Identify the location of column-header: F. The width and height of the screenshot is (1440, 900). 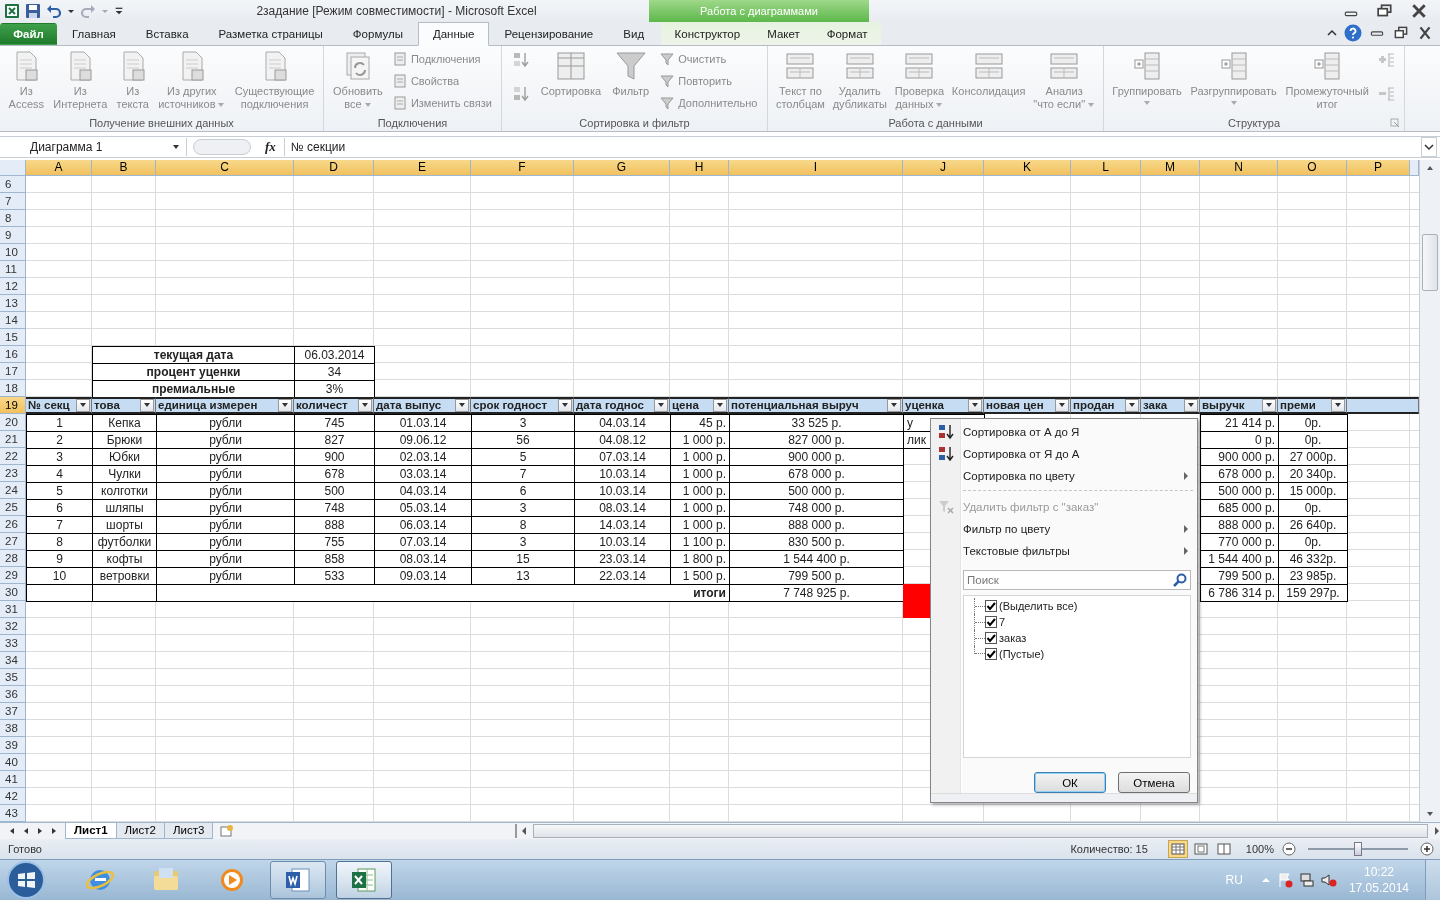
(522, 167).